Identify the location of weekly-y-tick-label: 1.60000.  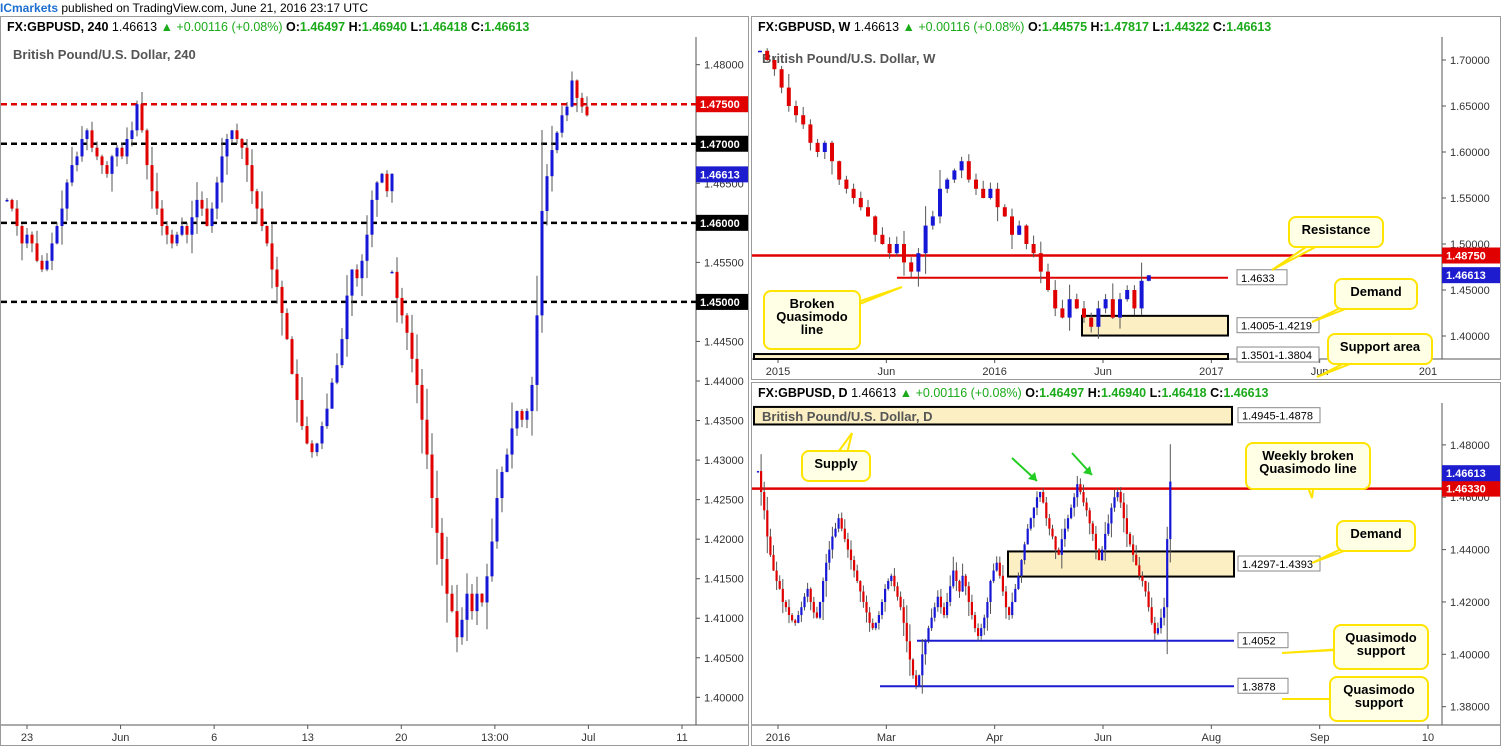
(1470, 153).